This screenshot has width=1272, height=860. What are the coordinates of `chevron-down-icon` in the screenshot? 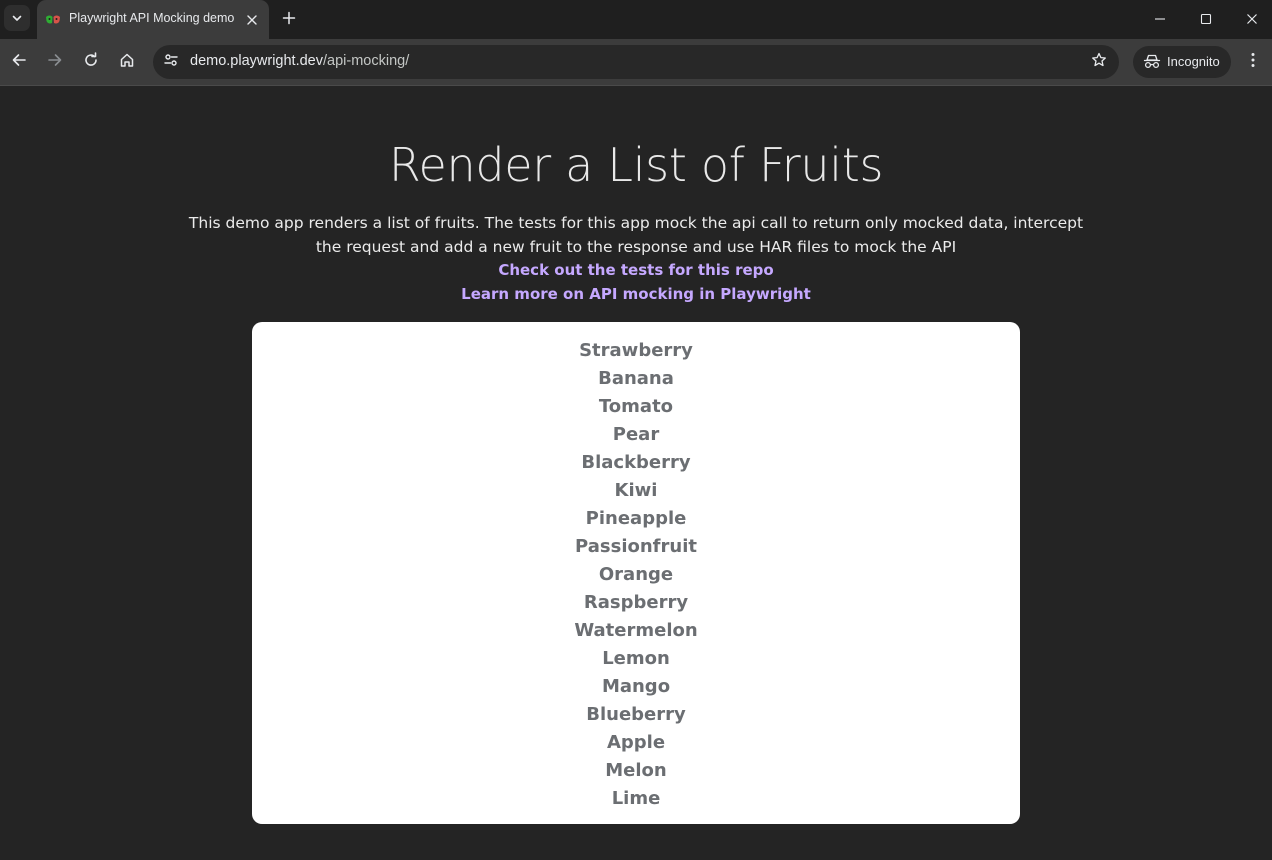 It's located at (17, 18).